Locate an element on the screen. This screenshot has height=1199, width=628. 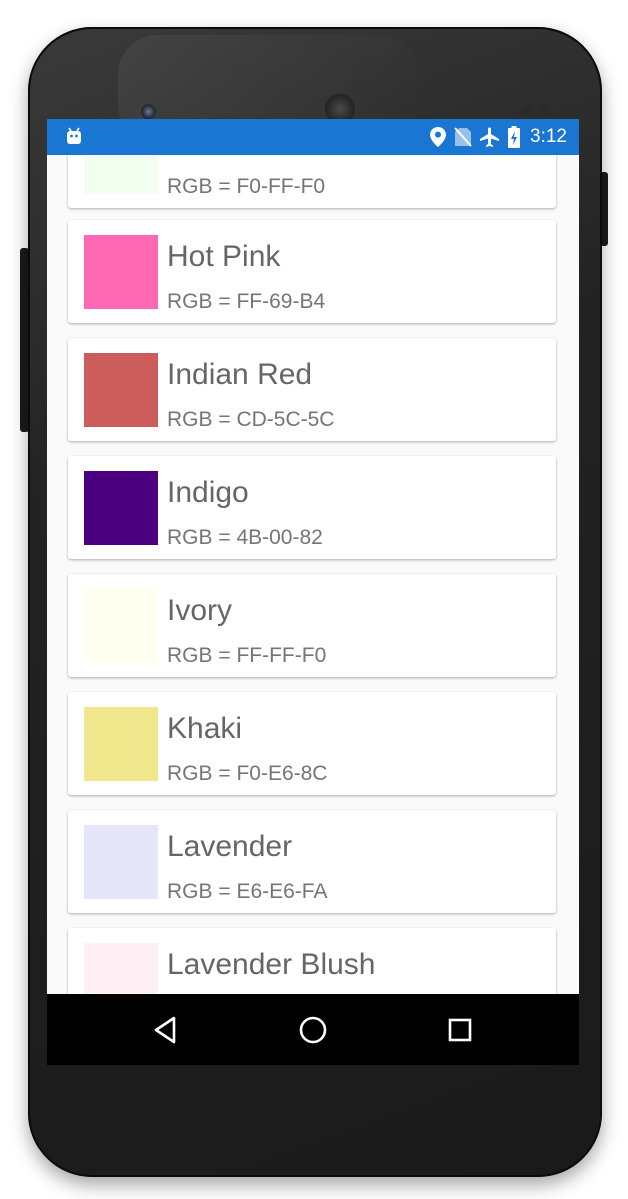
color-card-honeydew: RGB = F0-FF-F0 is located at coordinates (312, 181).